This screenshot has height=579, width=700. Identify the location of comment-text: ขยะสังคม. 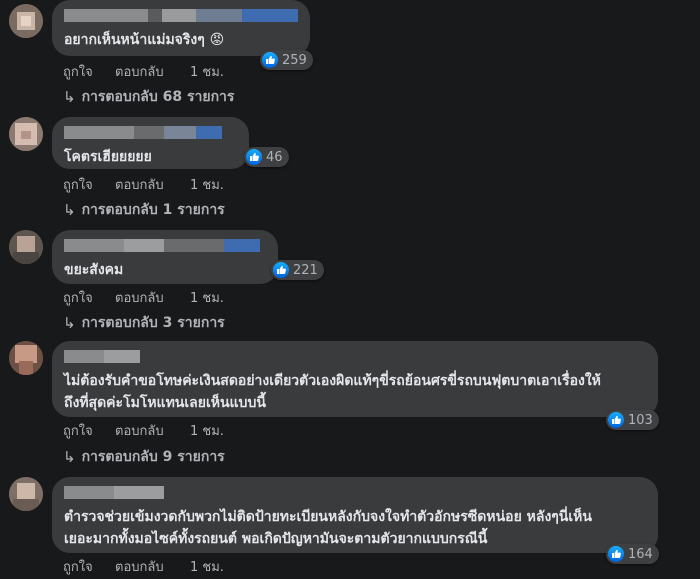
(94, 270).